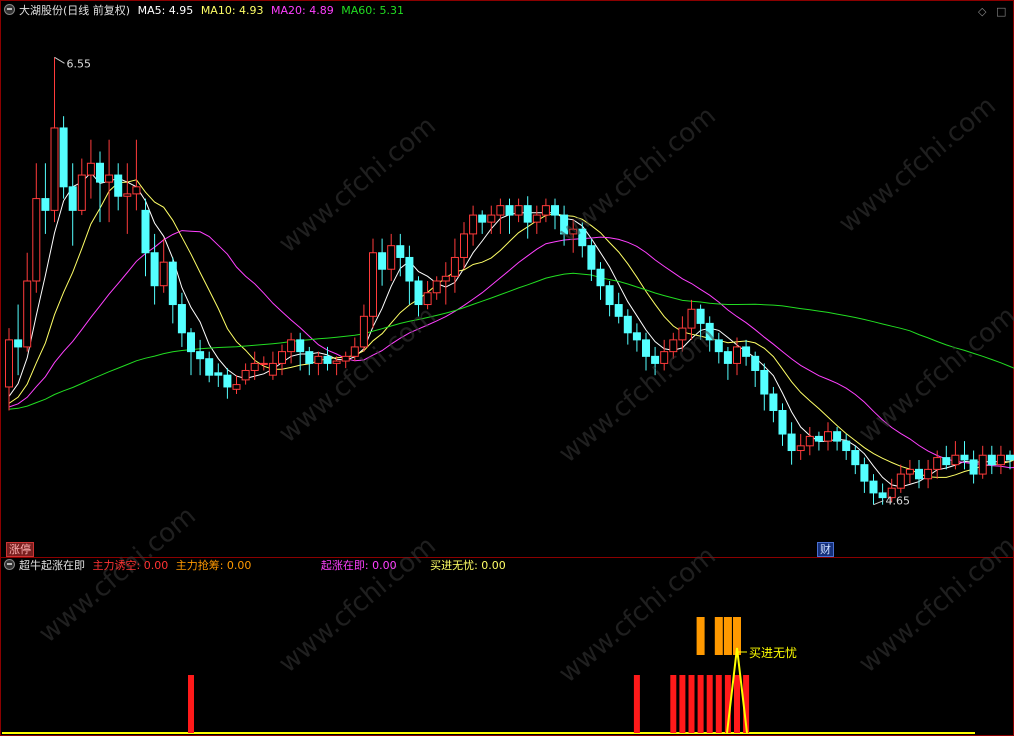 This screenshot has height=736, width=1014. I want to click on indicator-title: 超牛起涨在即, so click(52, 565).